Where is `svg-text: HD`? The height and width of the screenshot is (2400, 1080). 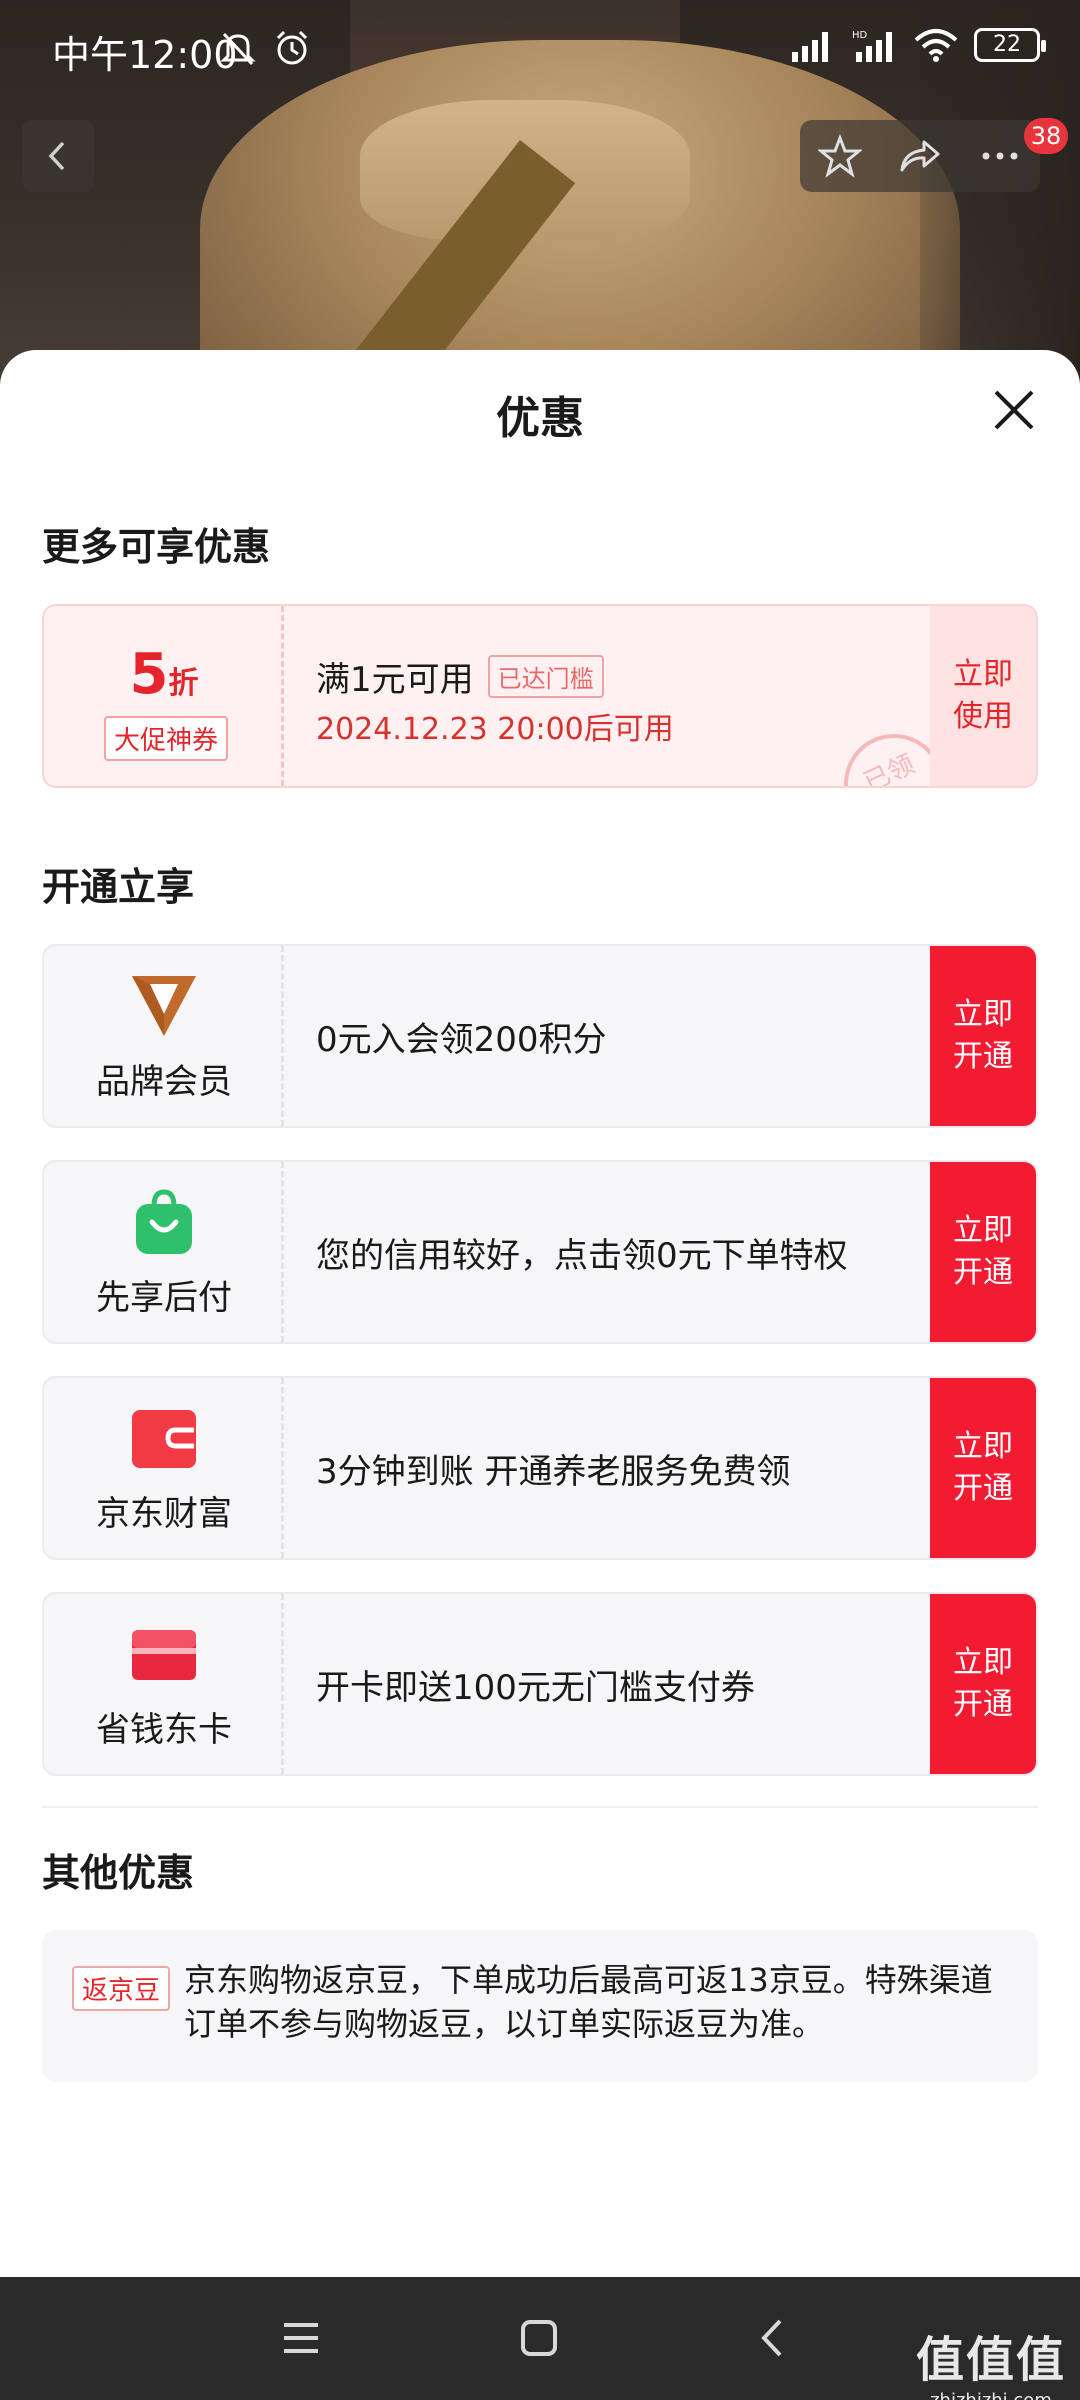
svg-text: HD is located at coordinates (860, 35).